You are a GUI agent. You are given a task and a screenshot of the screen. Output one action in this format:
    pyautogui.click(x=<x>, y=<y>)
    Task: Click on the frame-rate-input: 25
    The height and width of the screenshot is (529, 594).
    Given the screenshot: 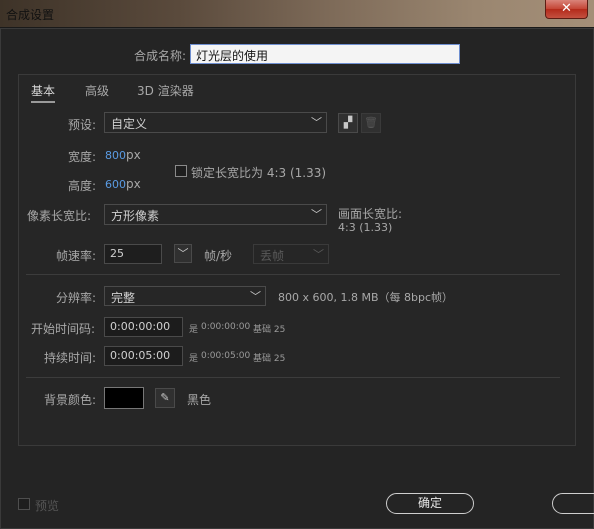 What is the action you would take?
    pyautogui.click(x=133, y=254)
    